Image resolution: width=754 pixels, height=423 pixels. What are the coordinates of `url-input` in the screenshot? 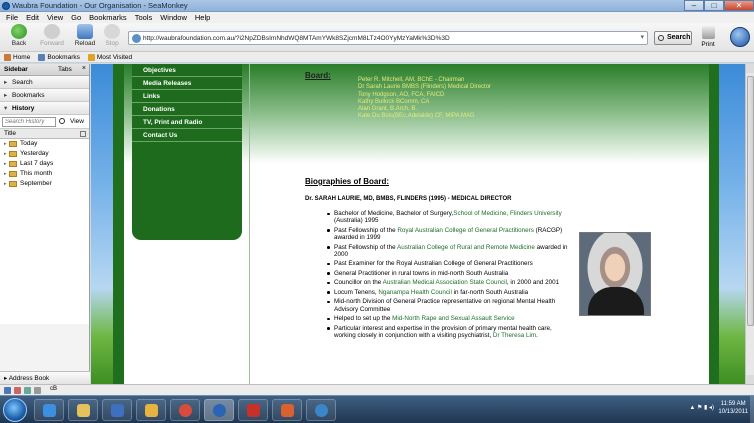 It's located at (388, 38).